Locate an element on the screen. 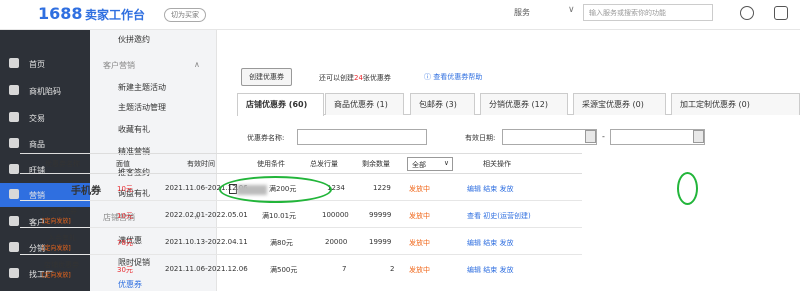 The image size is (800, 291). coupon-condition: 满80元 is located at coordinates (281, 243).